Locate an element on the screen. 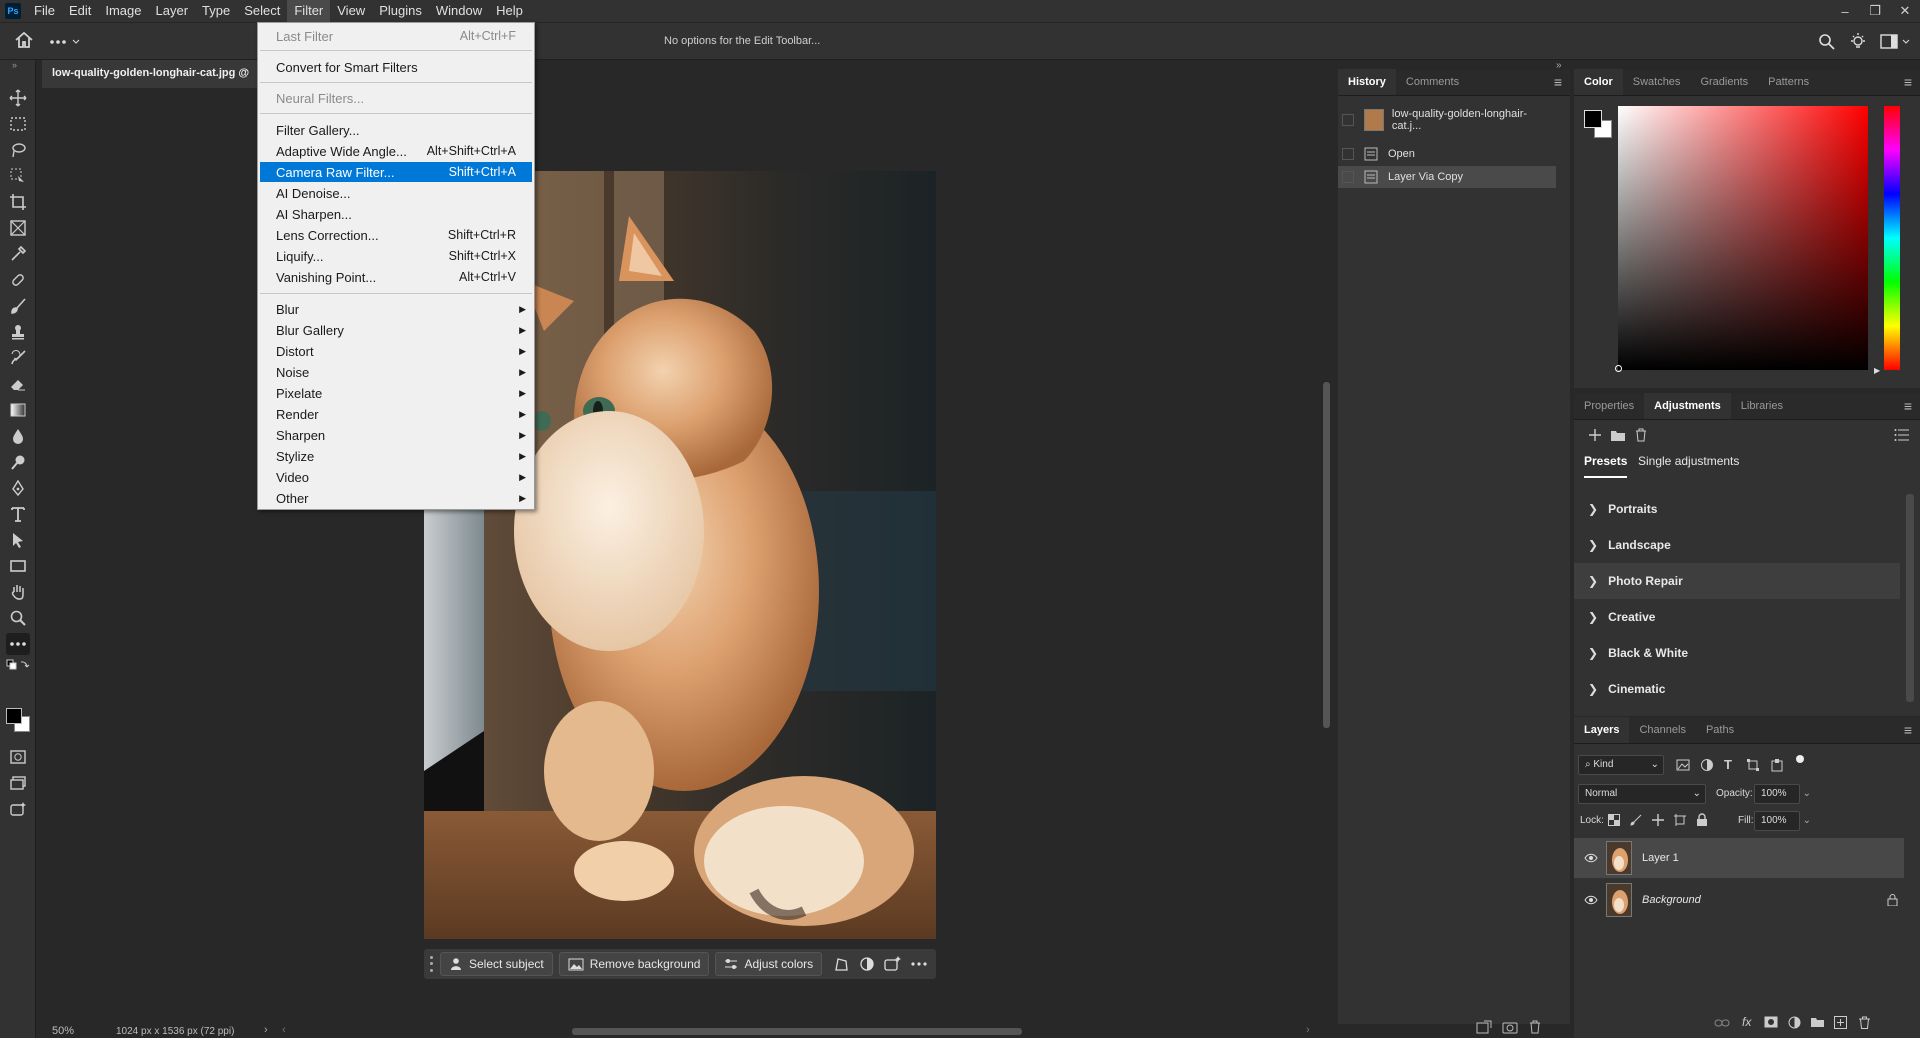  edit-toolbar-dropdown is located at coordinates (73, 42).